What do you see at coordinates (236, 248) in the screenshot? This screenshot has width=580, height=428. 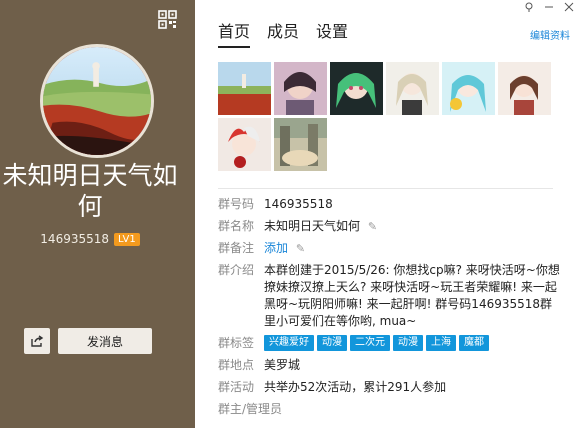 I see `label-remark: 群备注` at bounding box center [236, 248].